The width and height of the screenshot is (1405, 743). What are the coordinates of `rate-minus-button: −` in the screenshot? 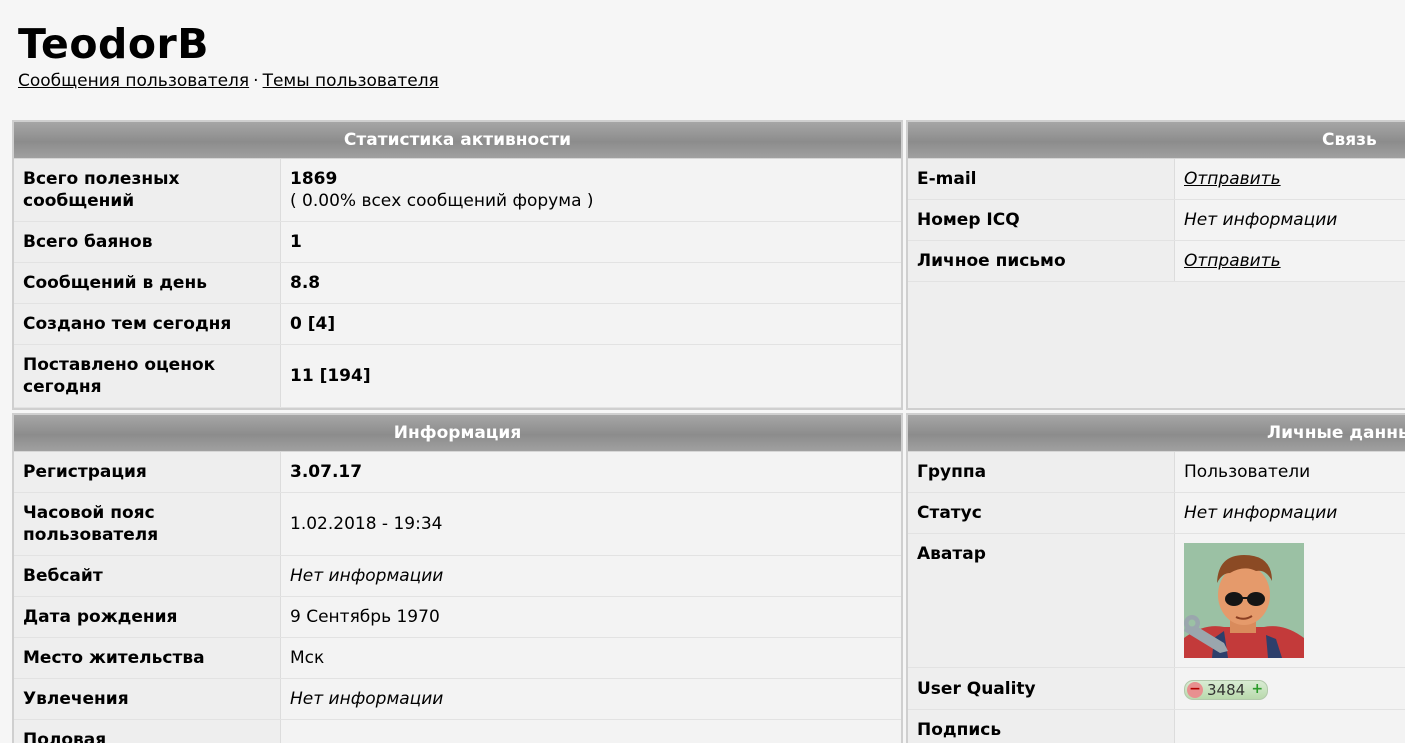 It's located at (1195, 690).